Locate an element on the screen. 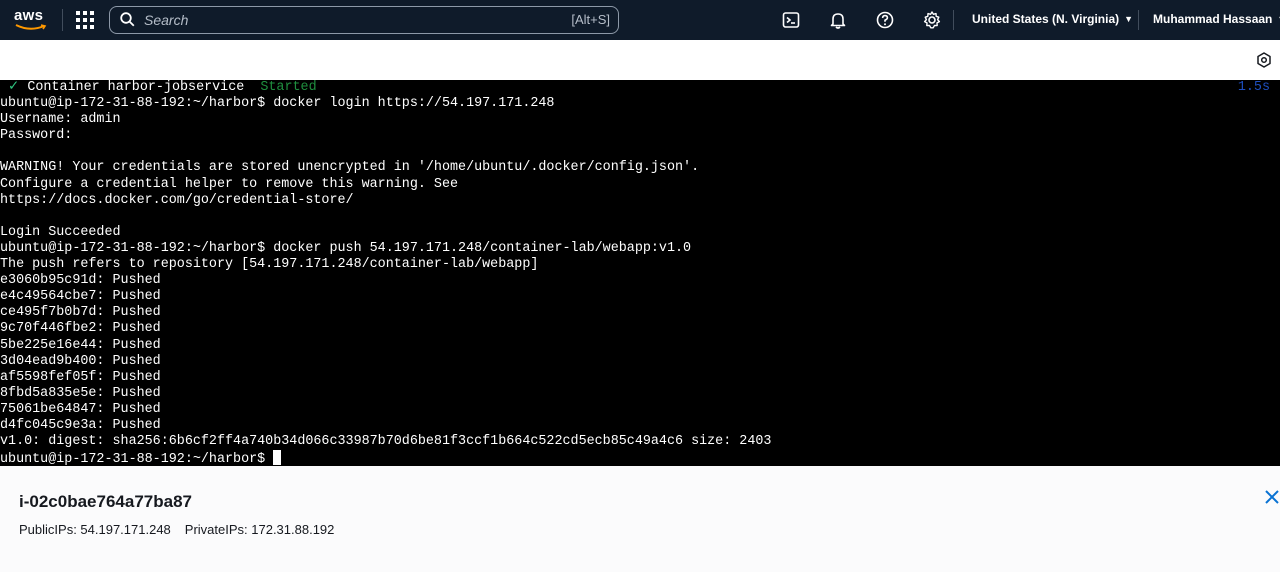  bell-icon is located at coordinates (838, 20).